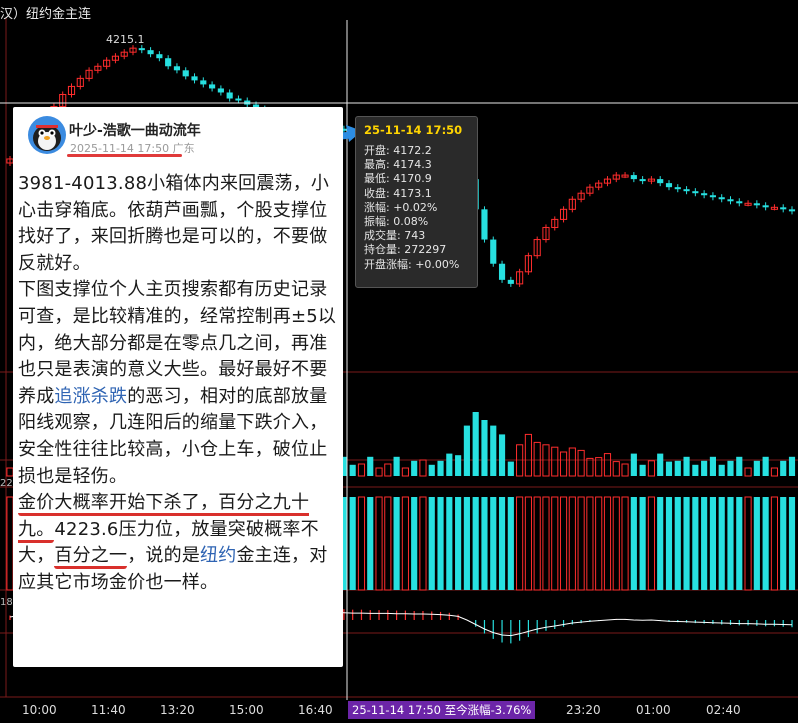 This screenshot has width=798, height=723. I want to click on level-label-bottom: 18, so click(6, 602).